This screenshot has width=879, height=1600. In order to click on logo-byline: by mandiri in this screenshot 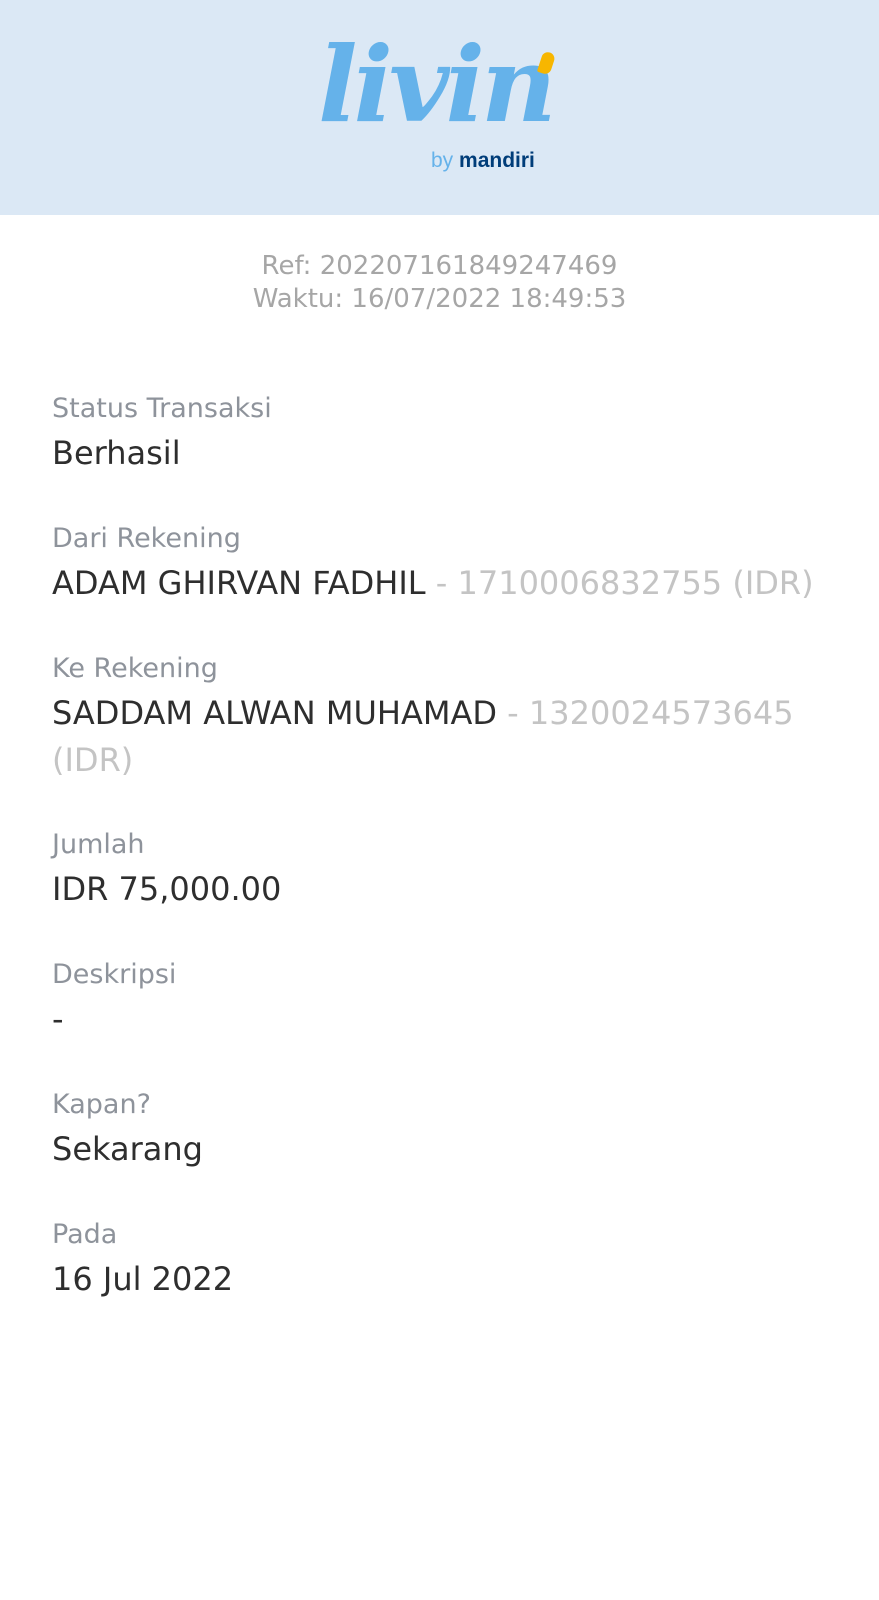, I will do `click(483, 161)`.